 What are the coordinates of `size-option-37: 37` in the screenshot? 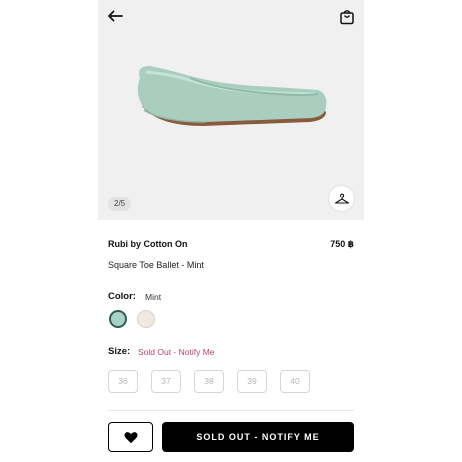 It's located at (166, 381).